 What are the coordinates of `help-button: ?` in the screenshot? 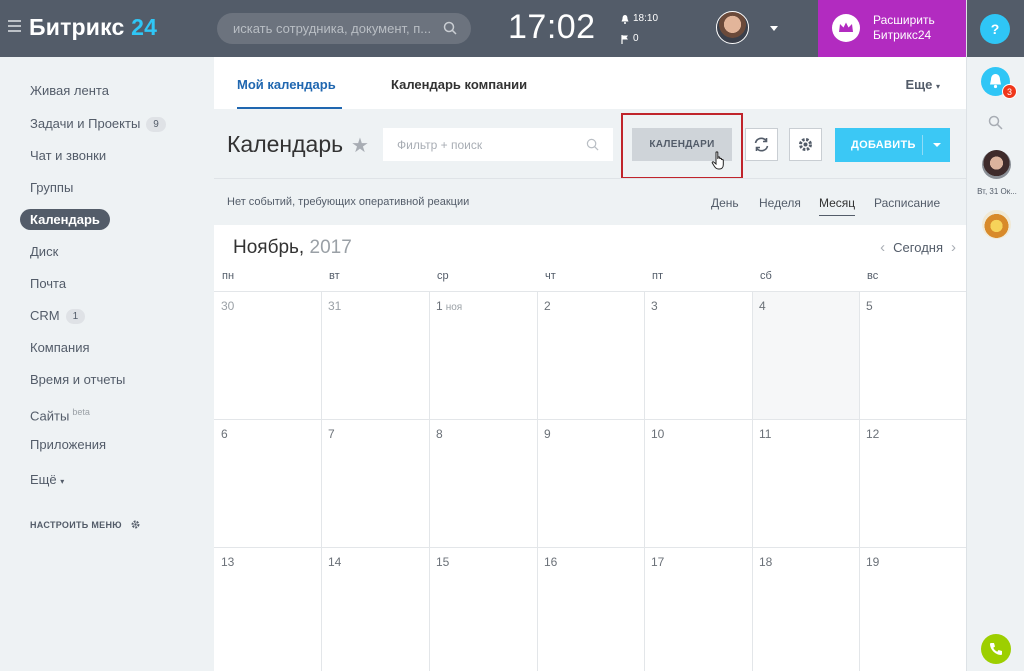 It's located at (995, 29).